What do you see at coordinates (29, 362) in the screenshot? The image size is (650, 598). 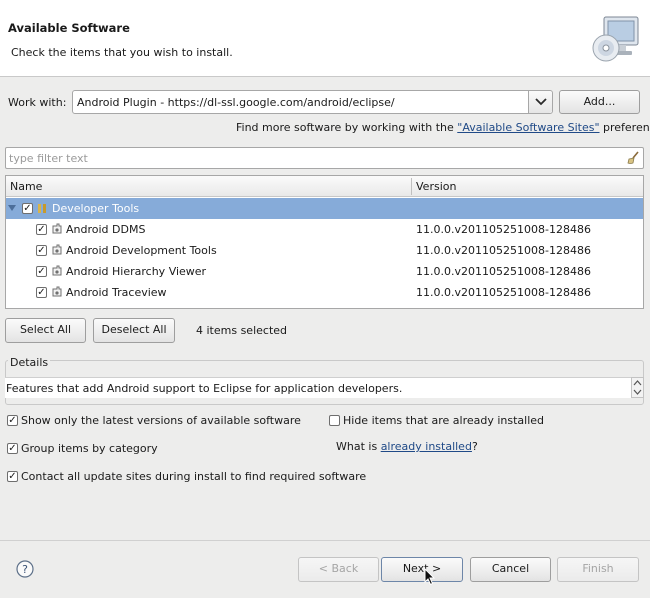 I see `details-label: Details` at bounding box center [29, 362].